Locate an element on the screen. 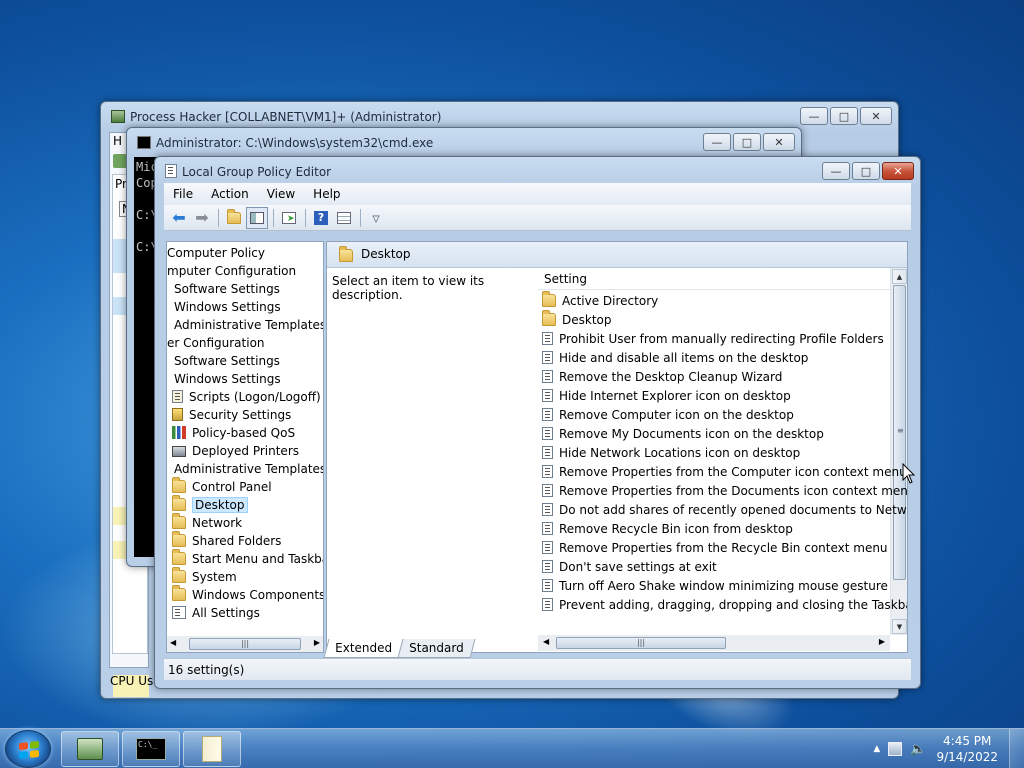 The image size is (1024, 768). vertical-scrollbar: ▲ ≡ ▼ is located at coordinates (898, 451).